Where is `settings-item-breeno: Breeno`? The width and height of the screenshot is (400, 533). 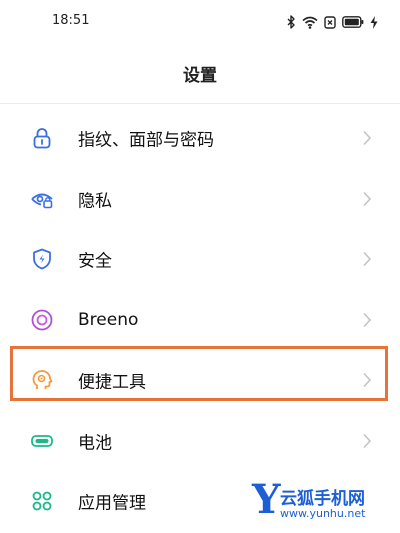 settings-item-breeno: Breeno is located at coordinates (200, 320).